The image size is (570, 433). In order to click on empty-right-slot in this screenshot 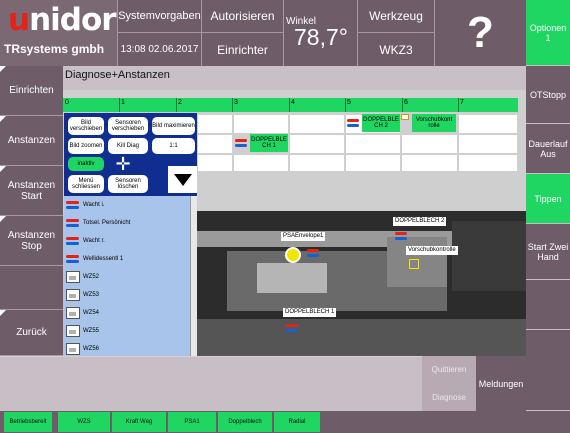, I will do `click(548, 305)`.